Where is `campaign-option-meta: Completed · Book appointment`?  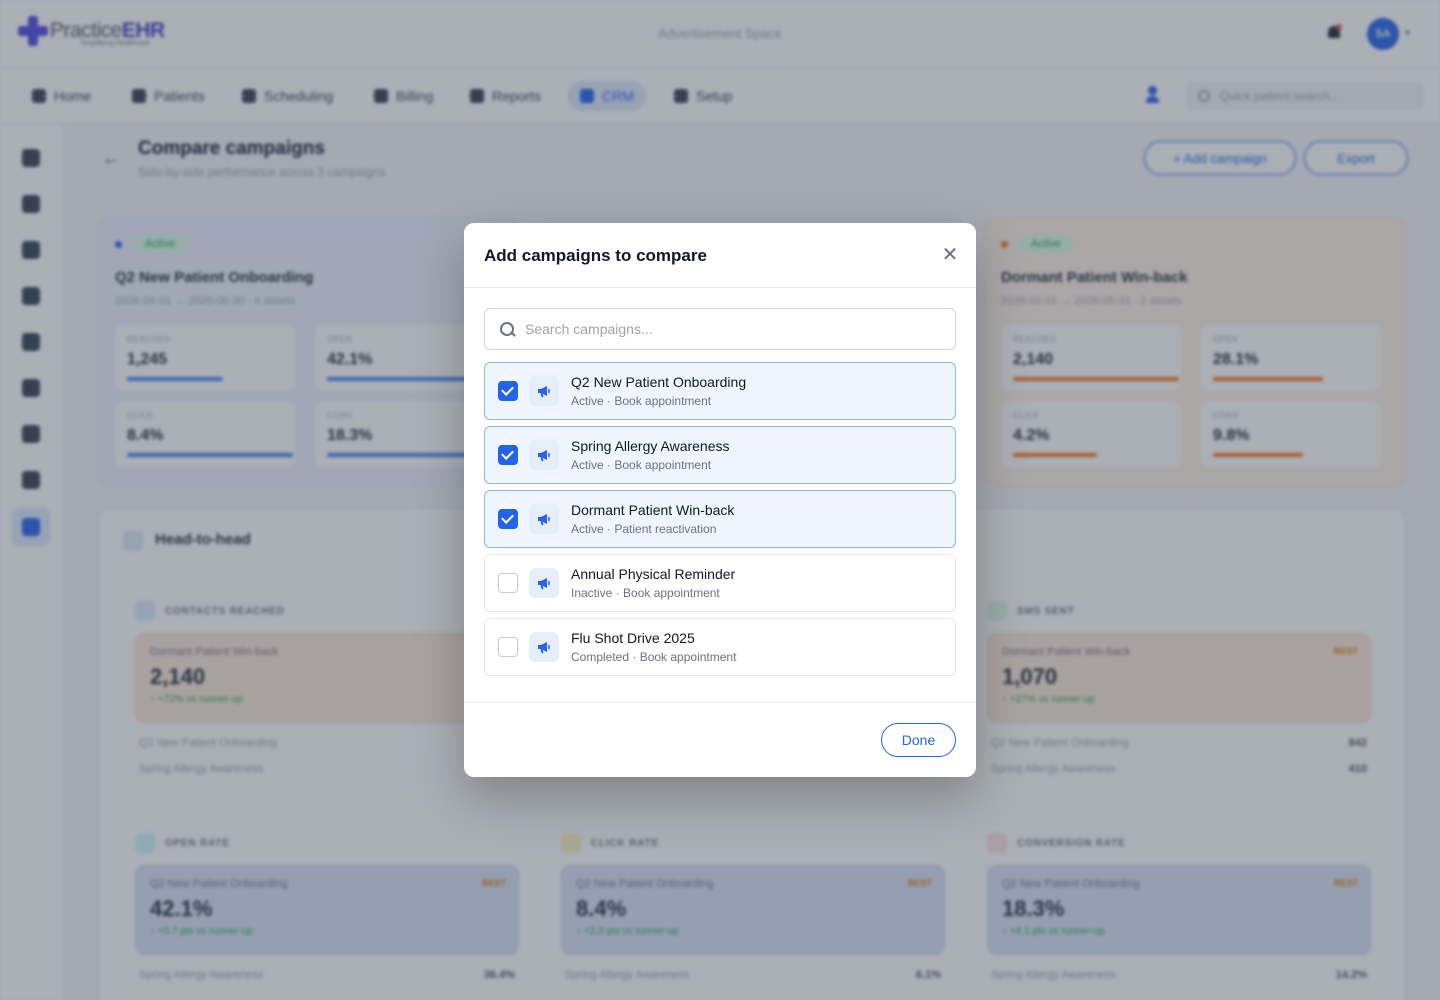 campaign-option-meta: Completed · Book appointment is located at coordinates (654, 657).